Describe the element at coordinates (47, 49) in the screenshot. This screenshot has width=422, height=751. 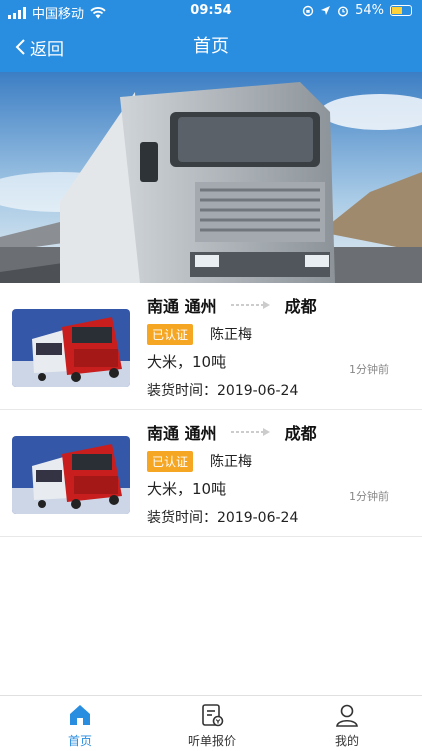
I see `back-label: 返回` at that location.